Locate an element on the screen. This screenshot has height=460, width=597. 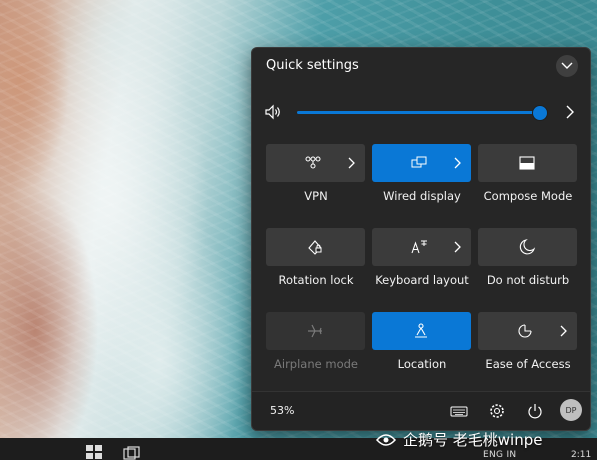
moon-icon is located at coordinates (527, 247).